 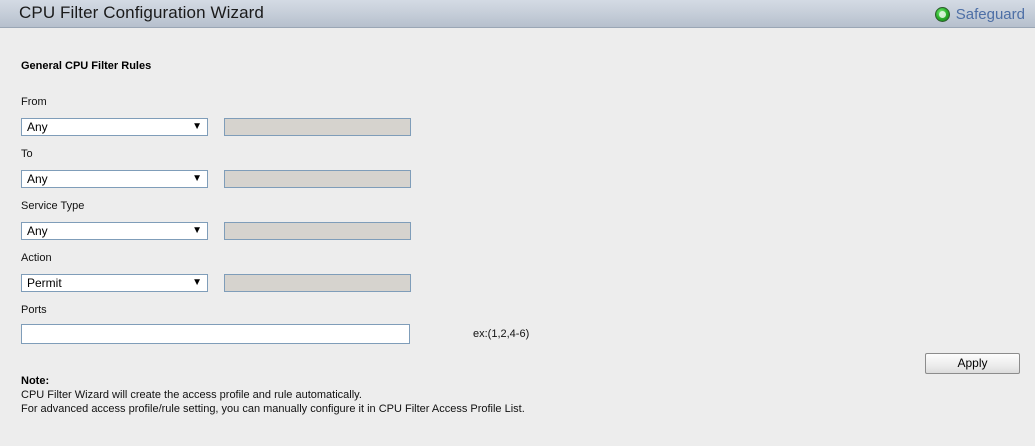 What do you see at coordinates (114, 127) in the screenshot?
I see `from-select: Any ▼` at bounding box center [114, 127].